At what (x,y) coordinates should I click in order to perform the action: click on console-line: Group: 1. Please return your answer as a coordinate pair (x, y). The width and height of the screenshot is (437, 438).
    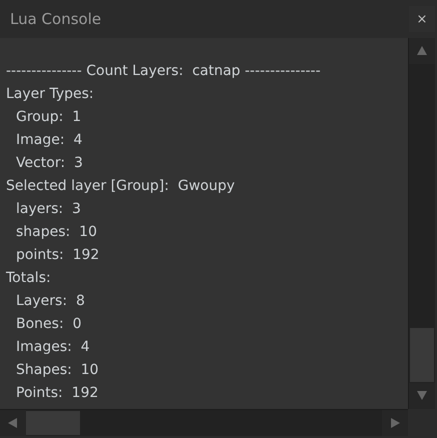
    Looking at the image, I should click on (48, 117).